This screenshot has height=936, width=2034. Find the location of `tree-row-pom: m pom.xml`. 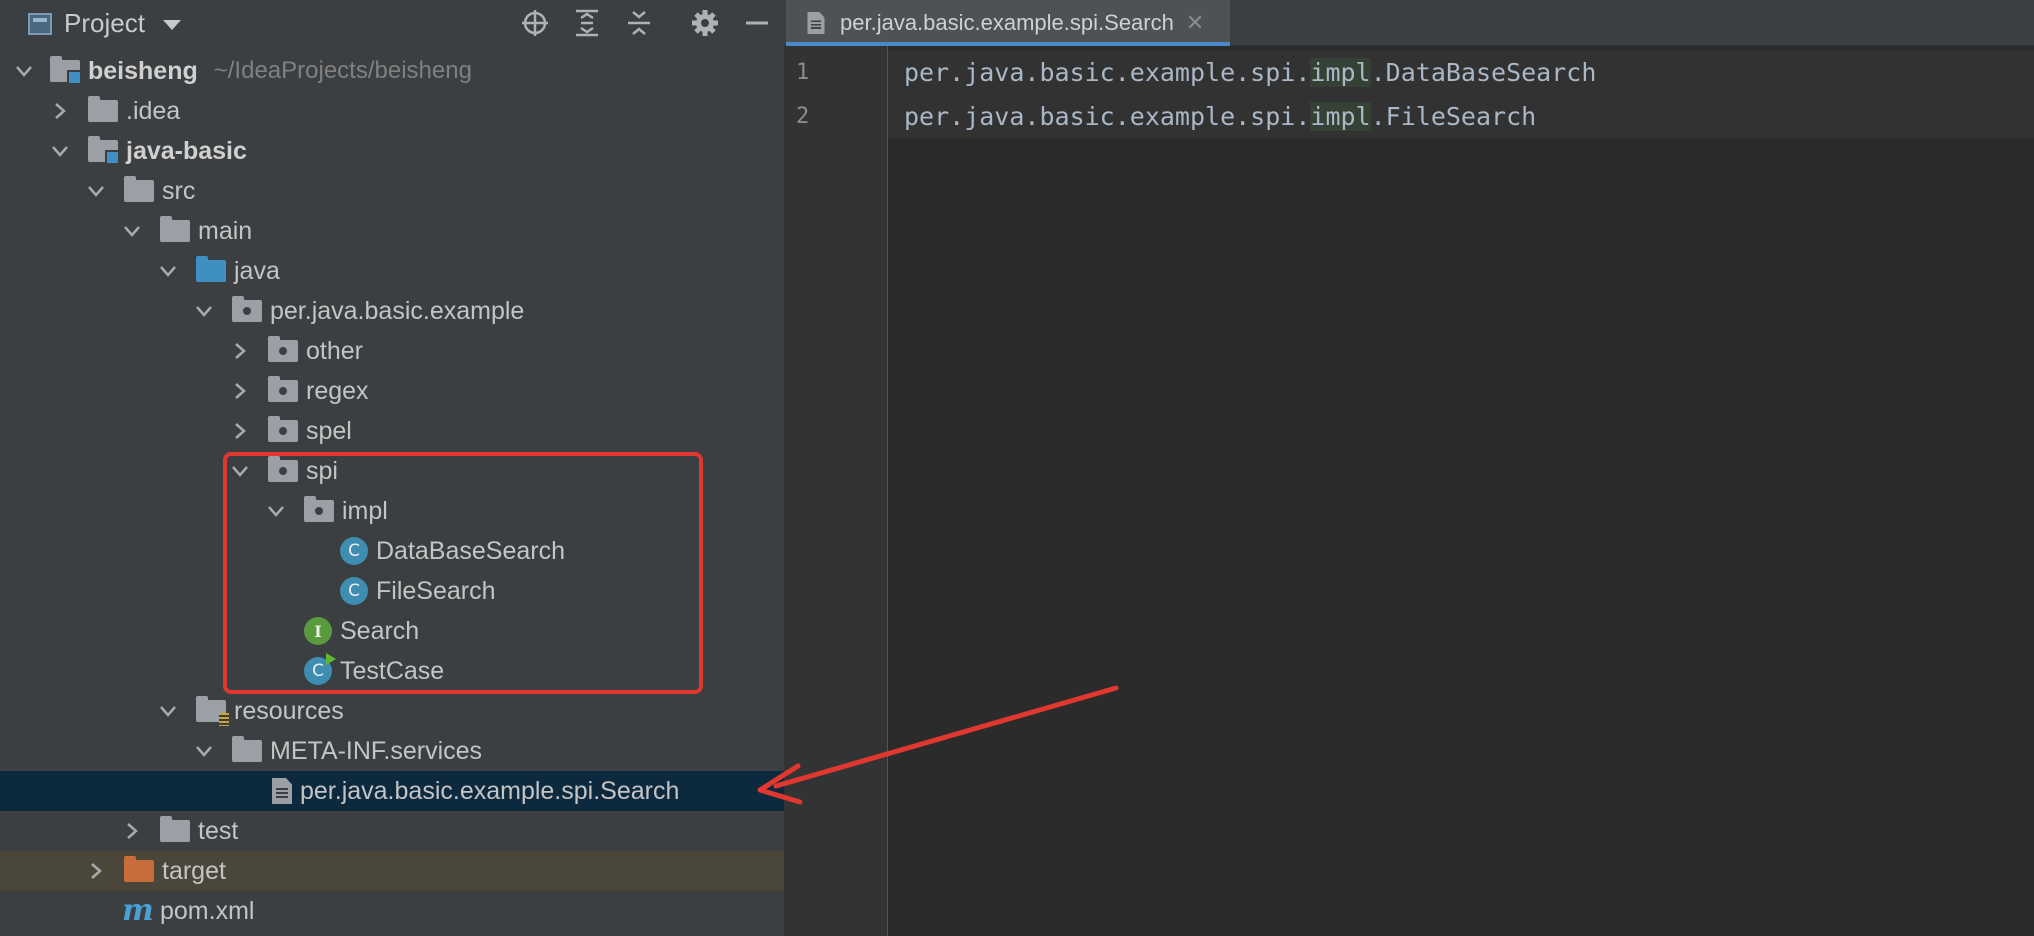

tree-row-pom: m pom.xml is located at coordinates (392, 911).